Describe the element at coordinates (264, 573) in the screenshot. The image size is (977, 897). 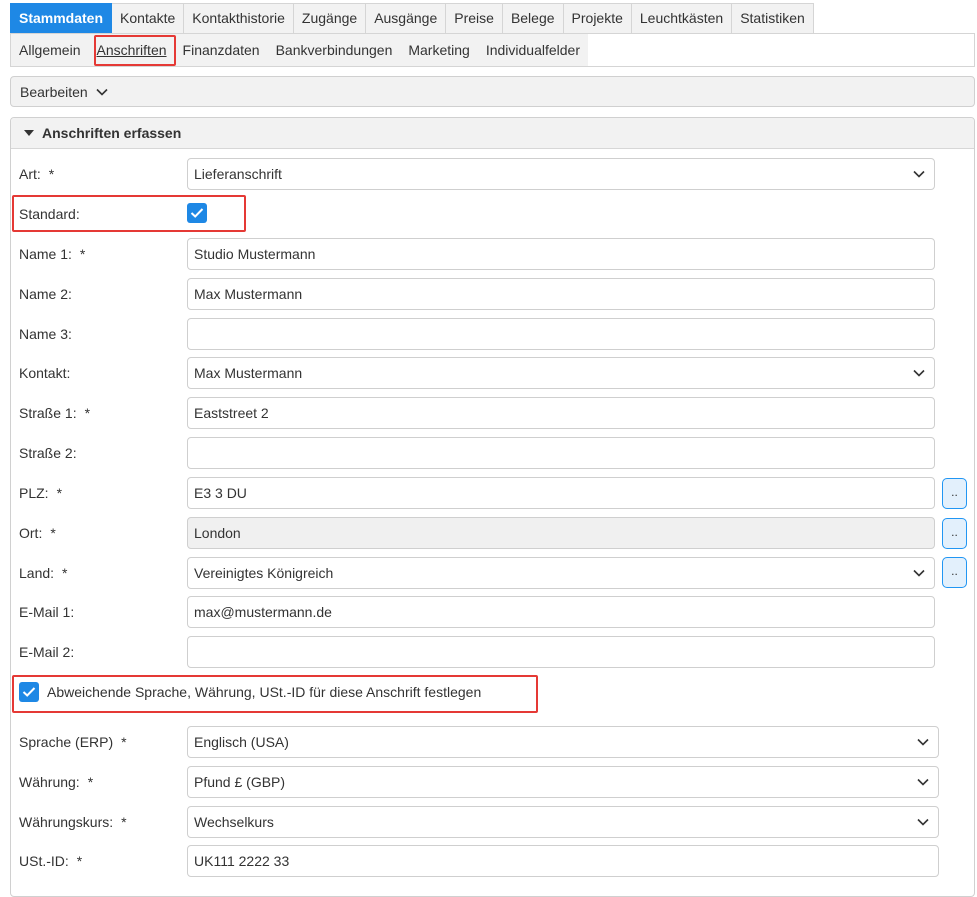
I see `land-value: Vereinigtes Königreich` at that location.